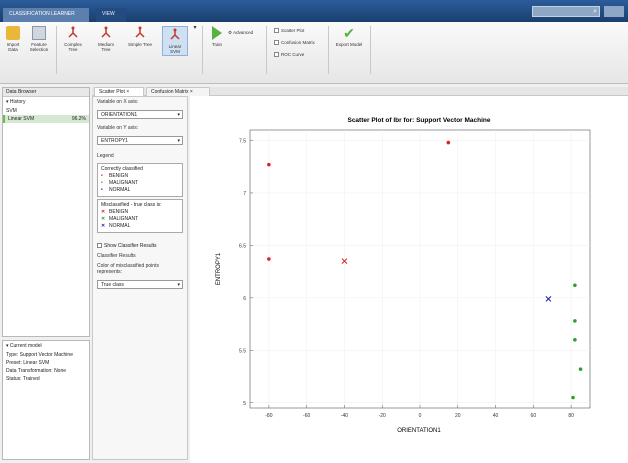  Describe the element at coordinates (298, 42) in the screenshot. I see `confusion-matrix-label: Confusion Matrix` at that location.